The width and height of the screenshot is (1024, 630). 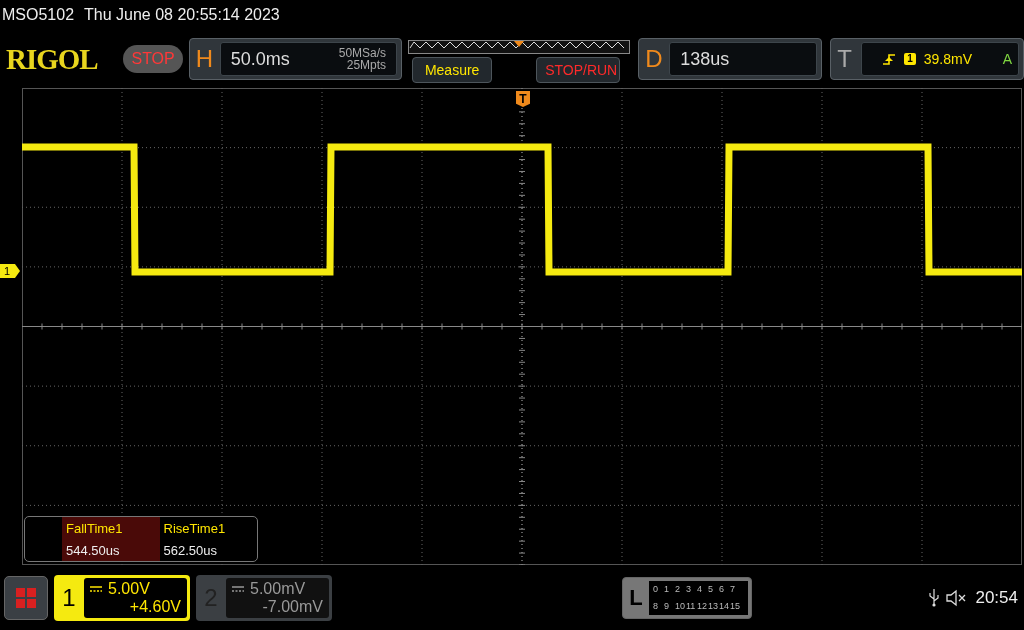 What do you see at coordinates (366, 65) in the screenshot?
I see `memory-depth: 25Mpts` at bounding box center [366, 65].